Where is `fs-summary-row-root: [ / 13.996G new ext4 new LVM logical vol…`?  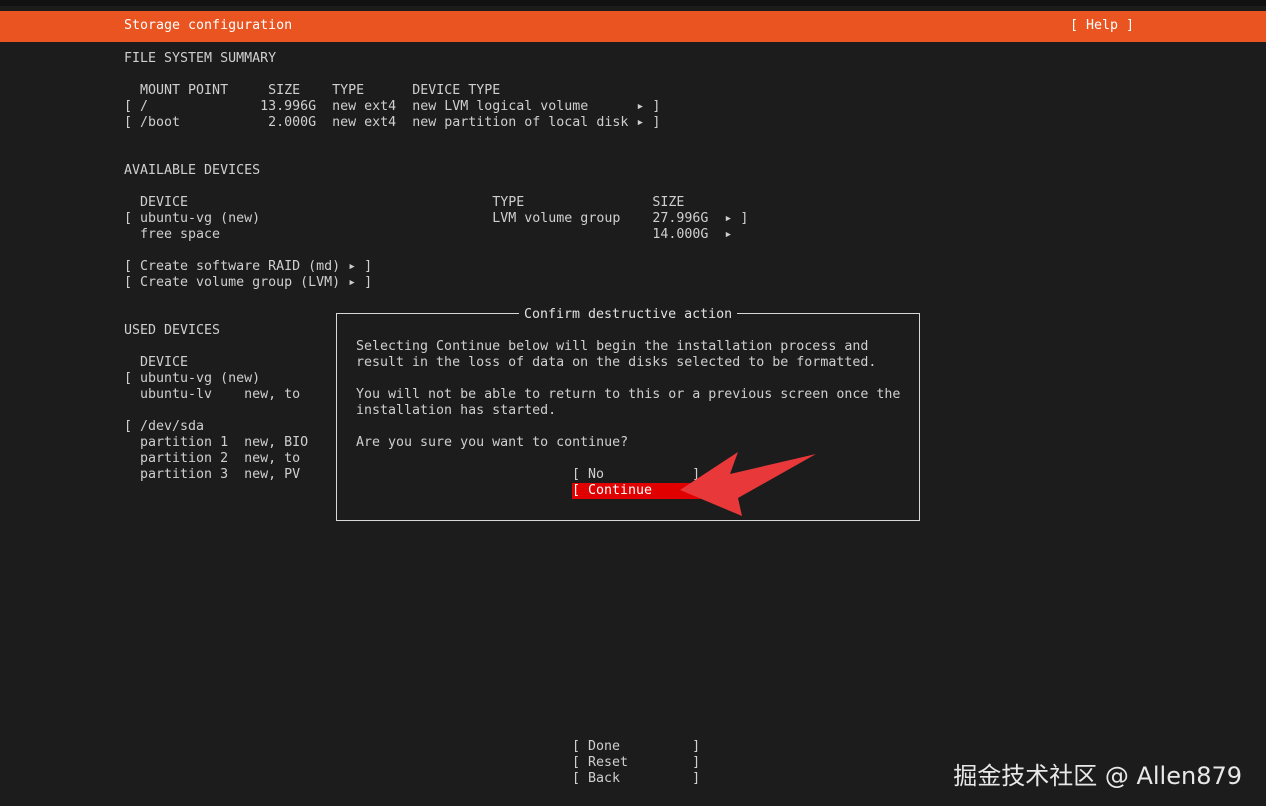 fs-summary-row-root: [ / 13.996G new ext4 new LVM logical vol… is located at coordinates (392, 107).